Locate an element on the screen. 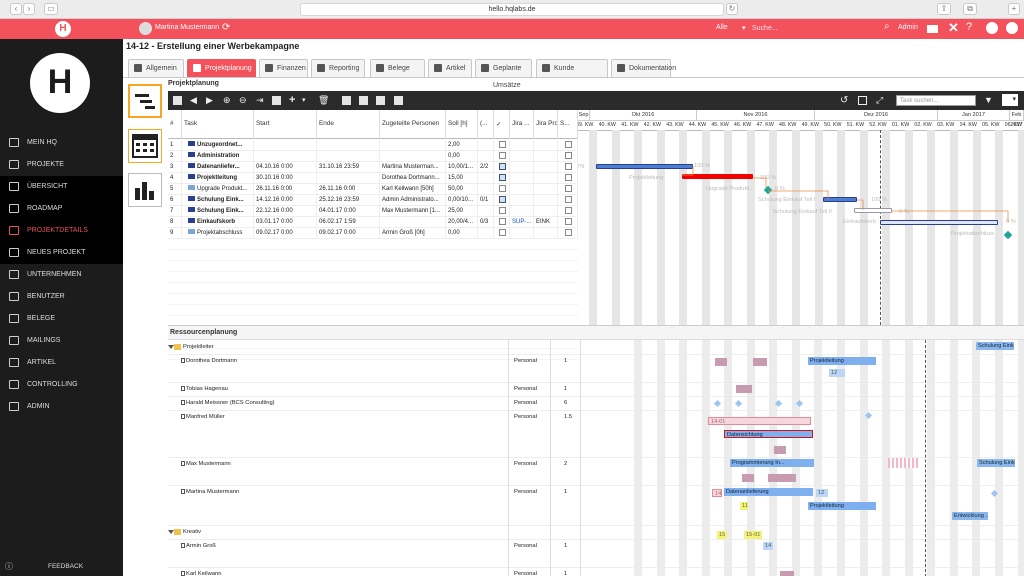 This screenshot has height=576, width=1024. cell-task: Projektabschluss is located at coordinates (218, 233).